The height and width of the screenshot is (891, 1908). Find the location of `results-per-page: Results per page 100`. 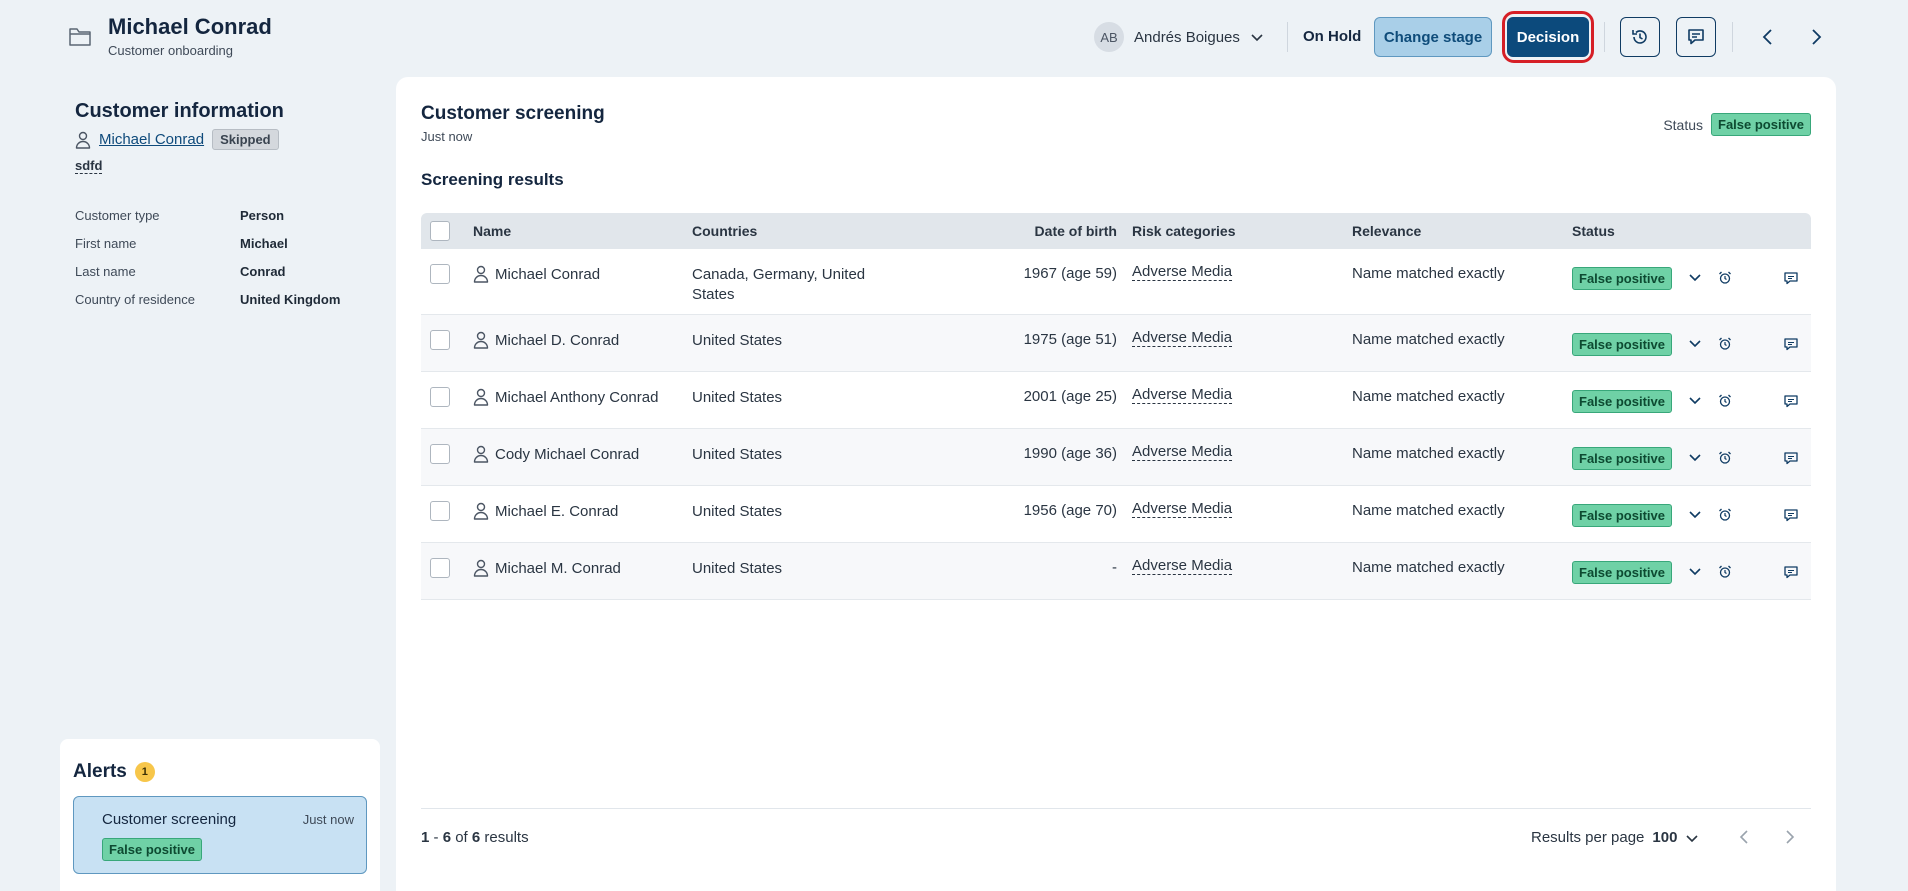

results-per-page: Results per page 100 is located at coordinates (1615, 837).